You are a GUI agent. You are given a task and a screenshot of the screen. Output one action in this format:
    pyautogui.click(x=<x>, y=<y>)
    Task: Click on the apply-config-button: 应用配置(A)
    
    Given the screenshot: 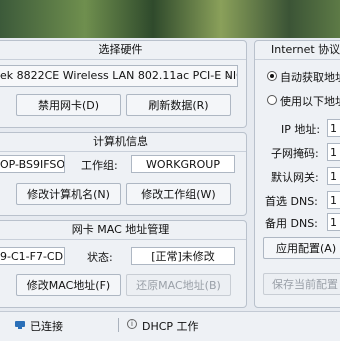 What is the action you would take?
    pyautogui.click(x=301, y=248)
    